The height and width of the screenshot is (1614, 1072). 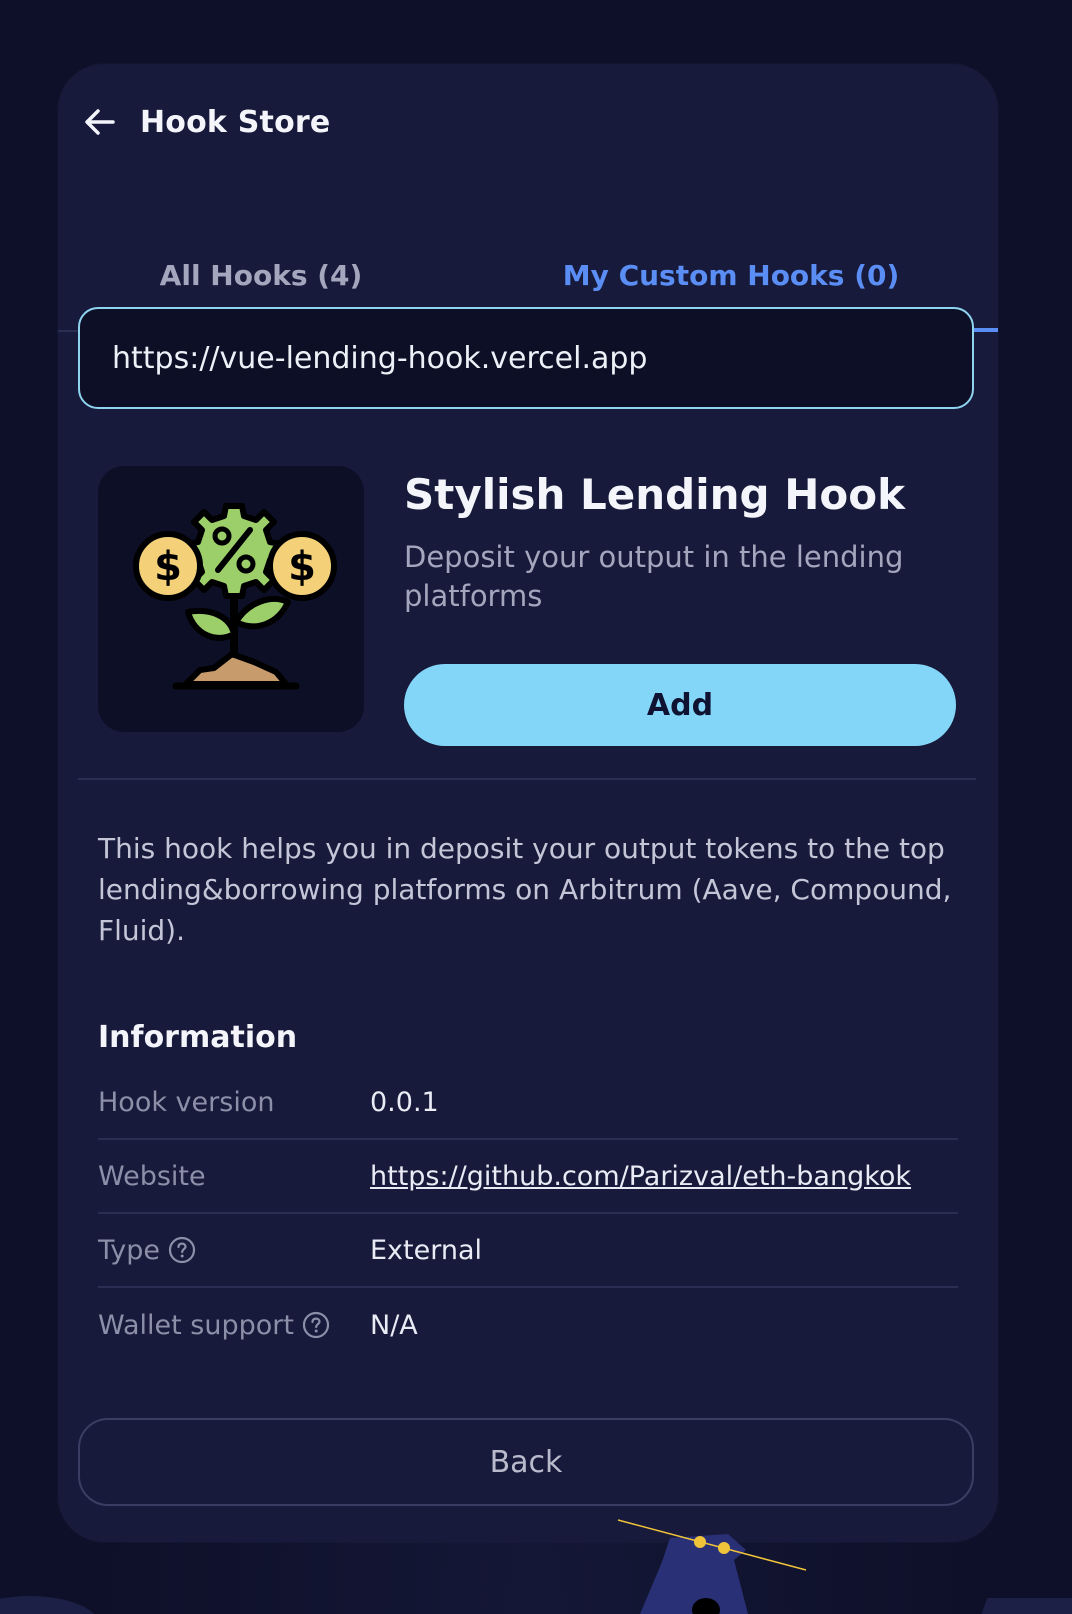 I want to click on info-label-text: Type, so click(x=129, y=1250).